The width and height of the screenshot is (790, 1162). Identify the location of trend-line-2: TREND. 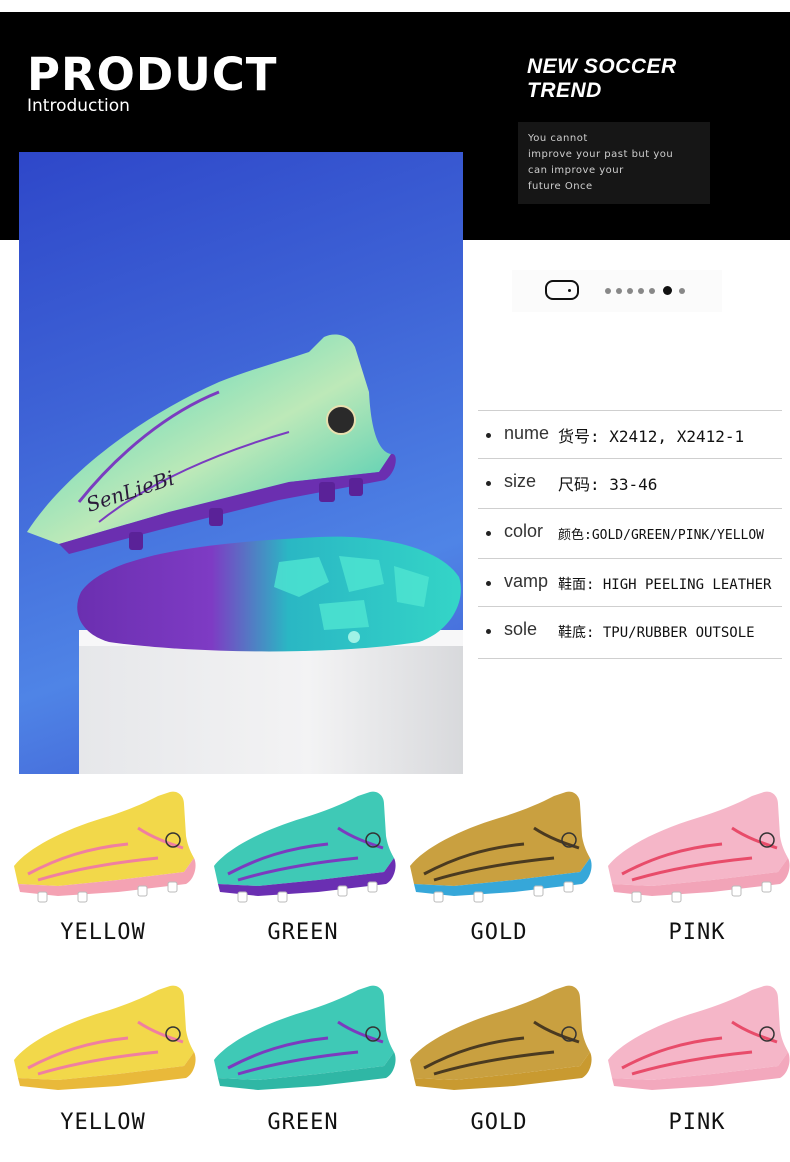
(564, 90).